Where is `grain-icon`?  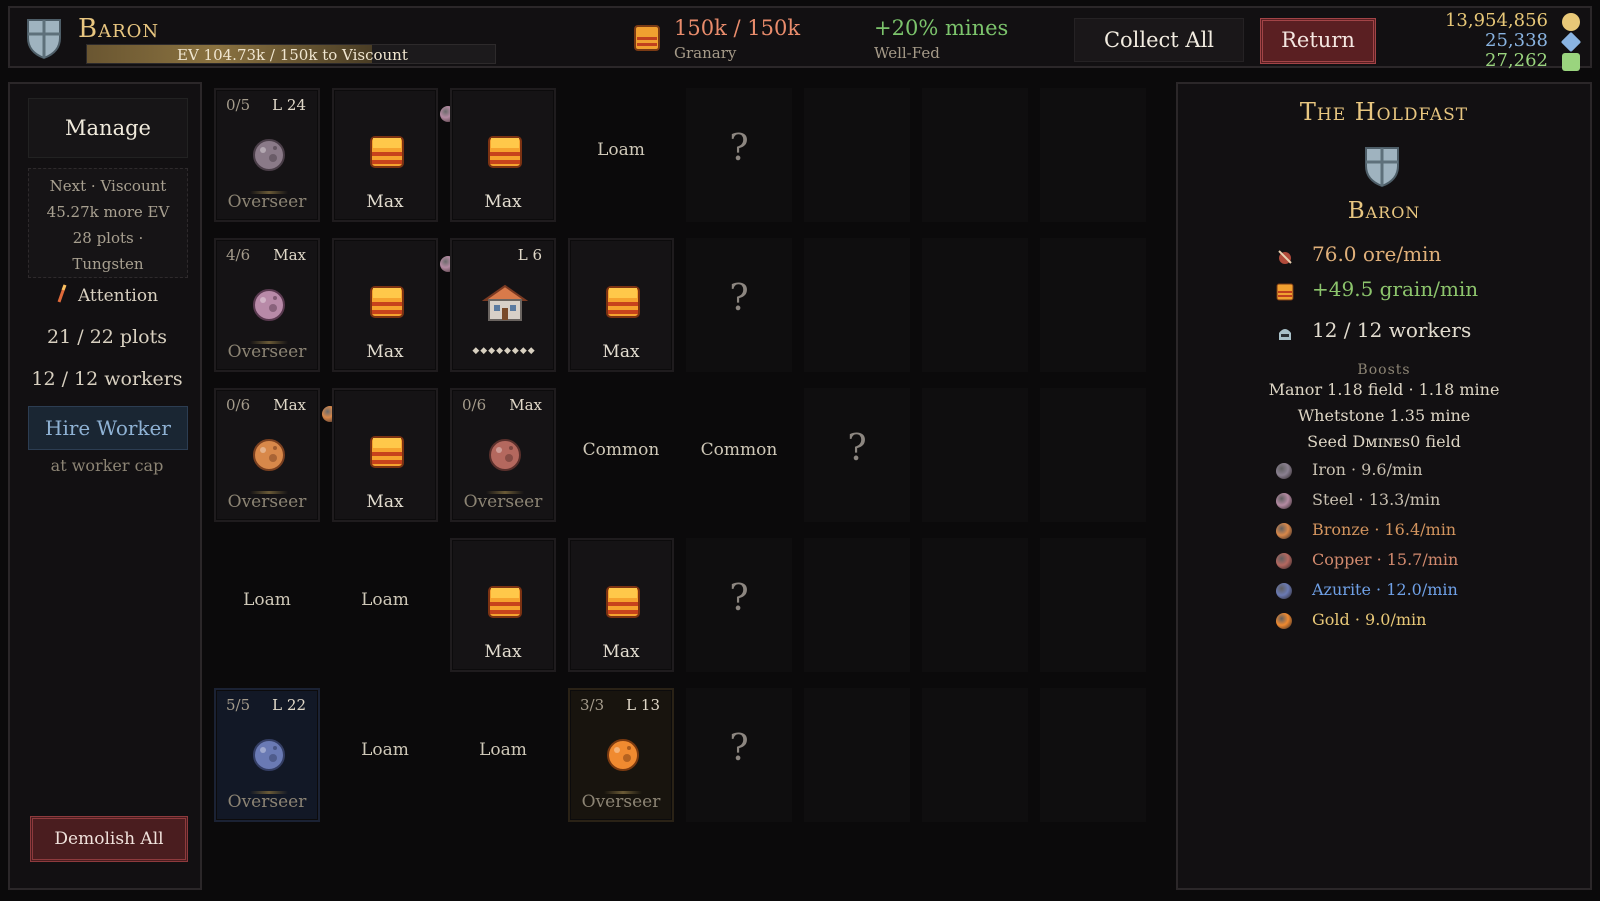
grain-icon is located at coordinates (1285, 292).